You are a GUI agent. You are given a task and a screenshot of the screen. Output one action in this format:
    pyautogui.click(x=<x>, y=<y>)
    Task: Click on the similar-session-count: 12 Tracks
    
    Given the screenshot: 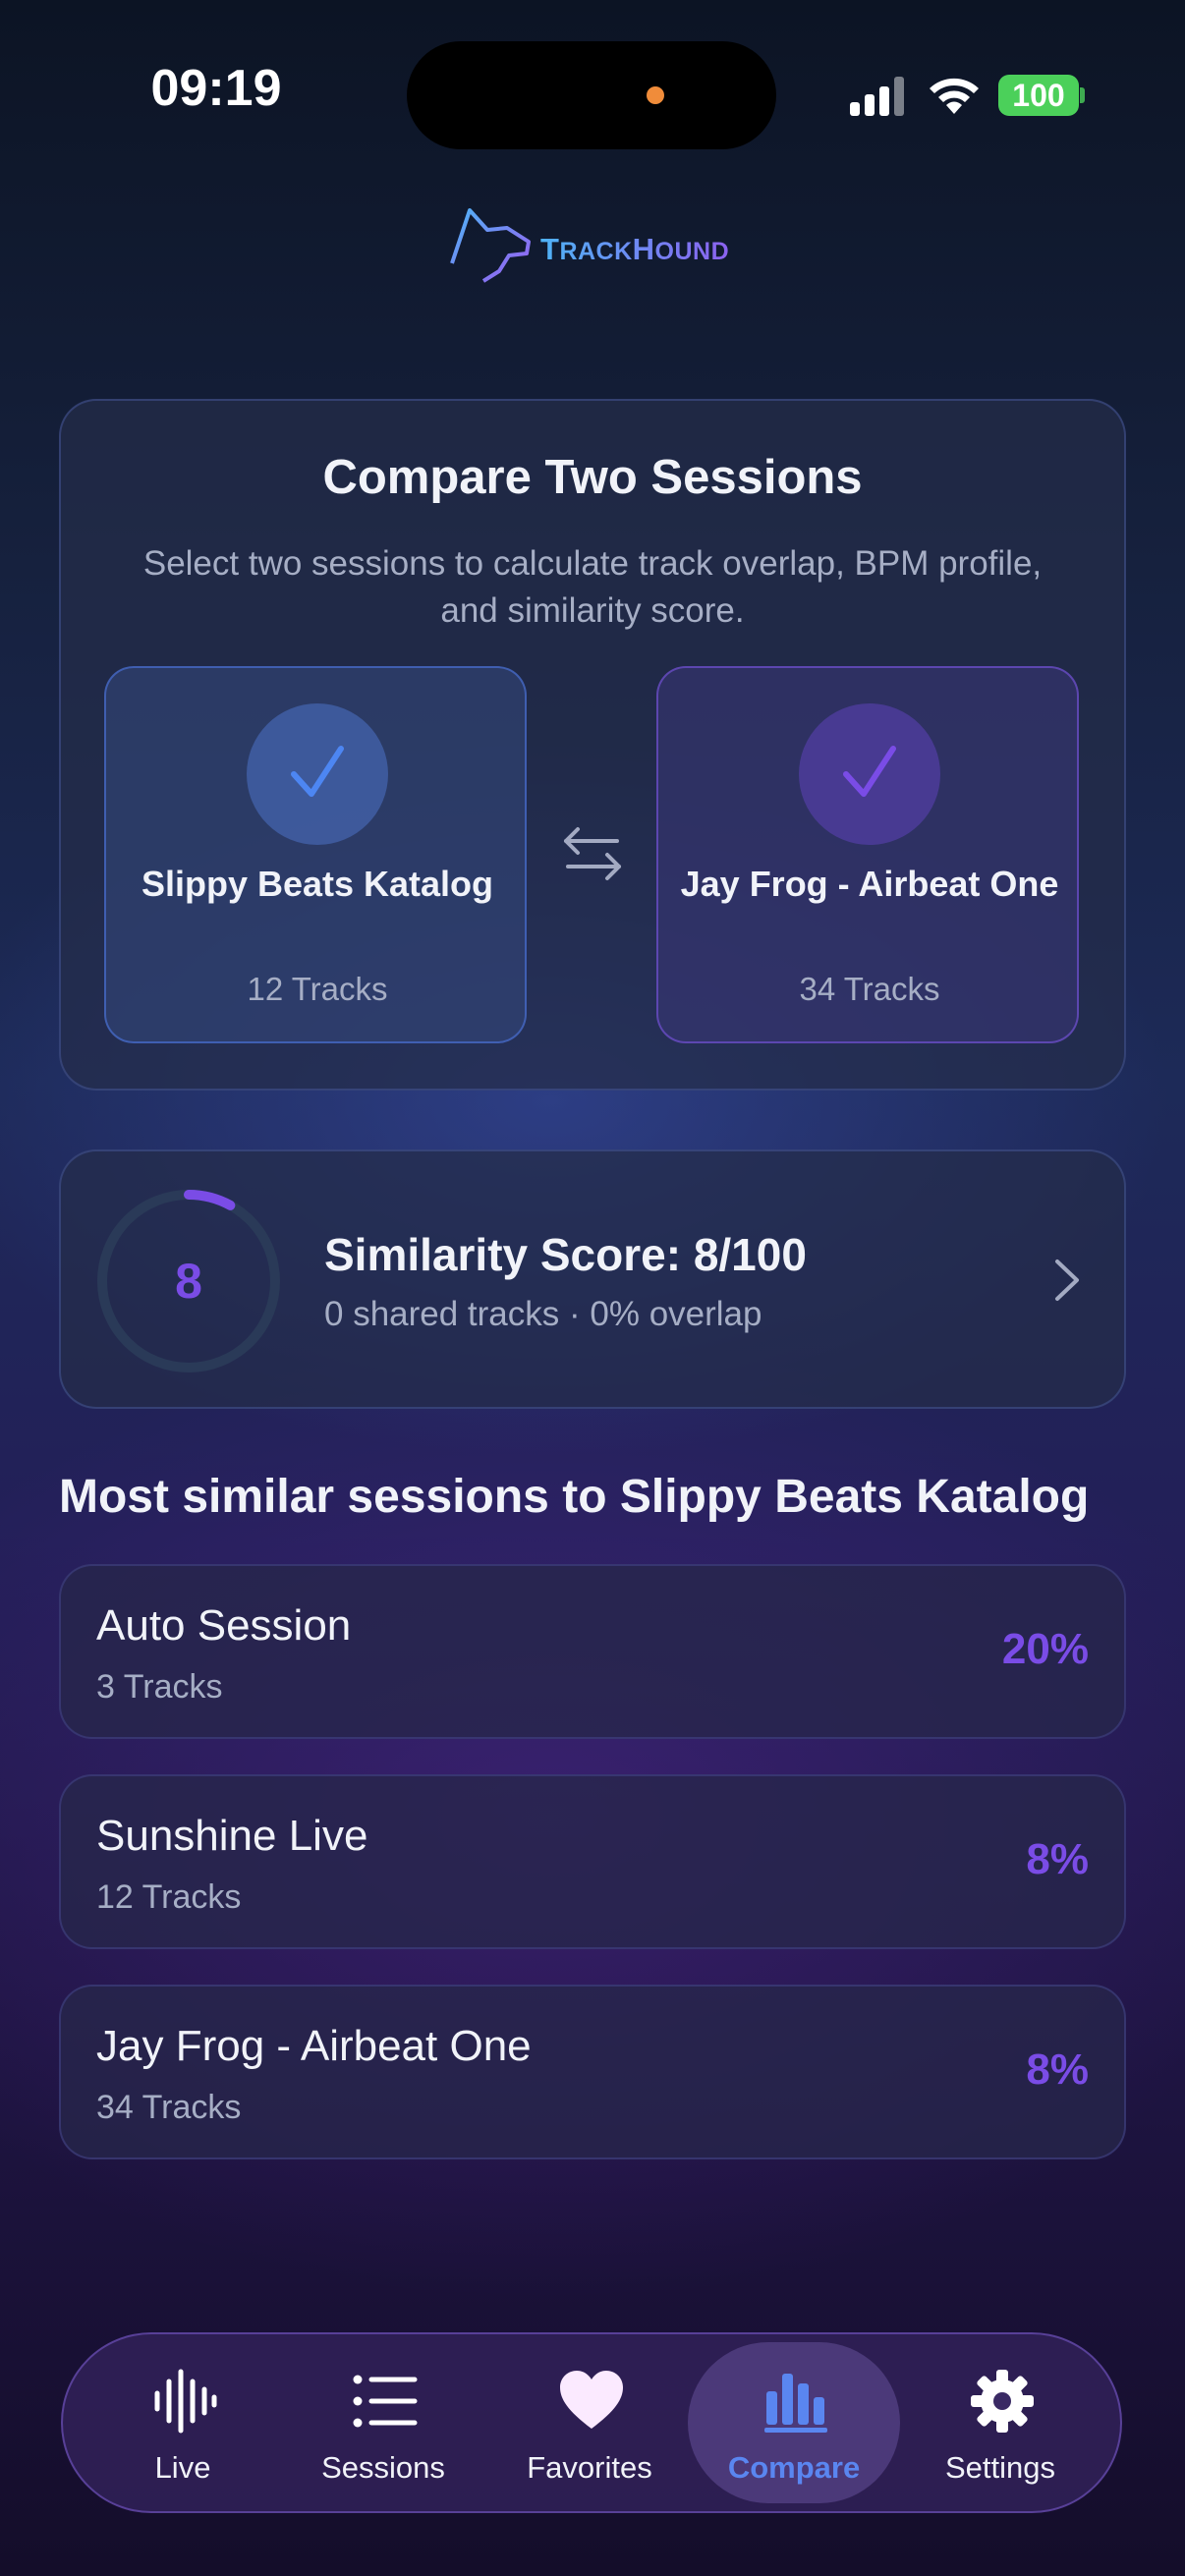 What is the action you would take?
    pyautogui.click(x=169, y=1897)
    